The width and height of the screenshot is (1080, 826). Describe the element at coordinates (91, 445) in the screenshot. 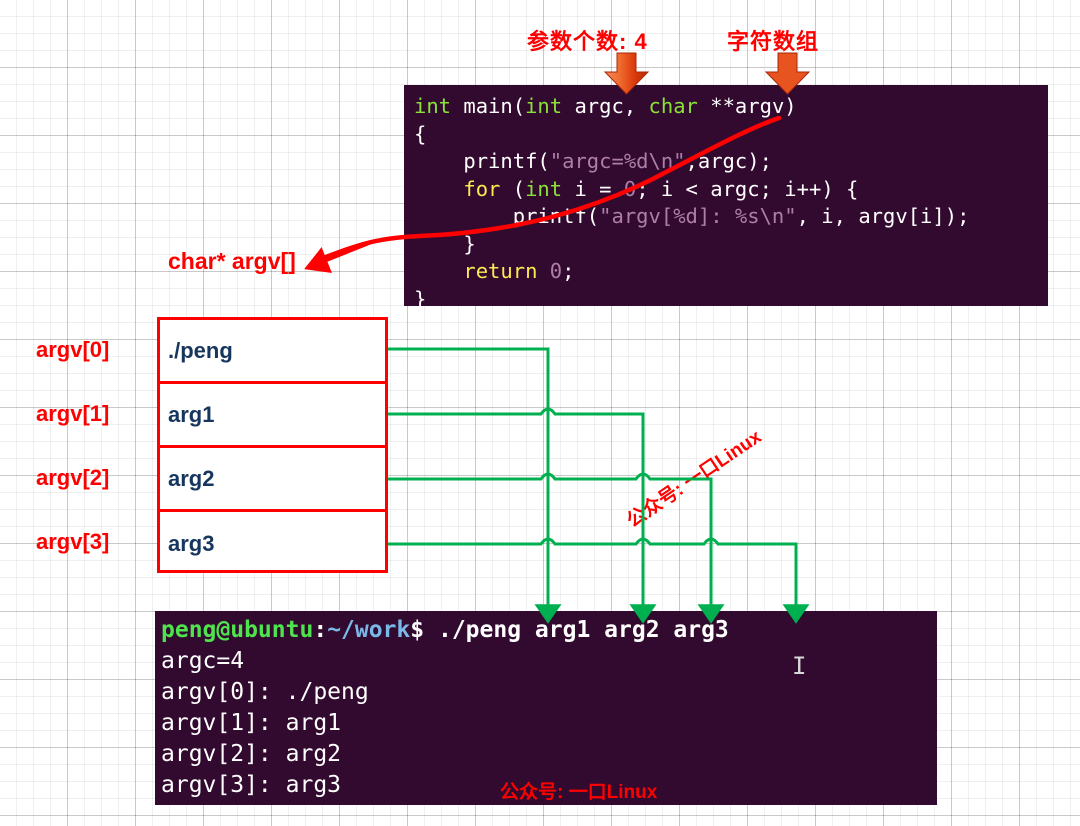

I see `argv-index-labels: argv[0] argv[1] argv[2] argv[3]` at that location.